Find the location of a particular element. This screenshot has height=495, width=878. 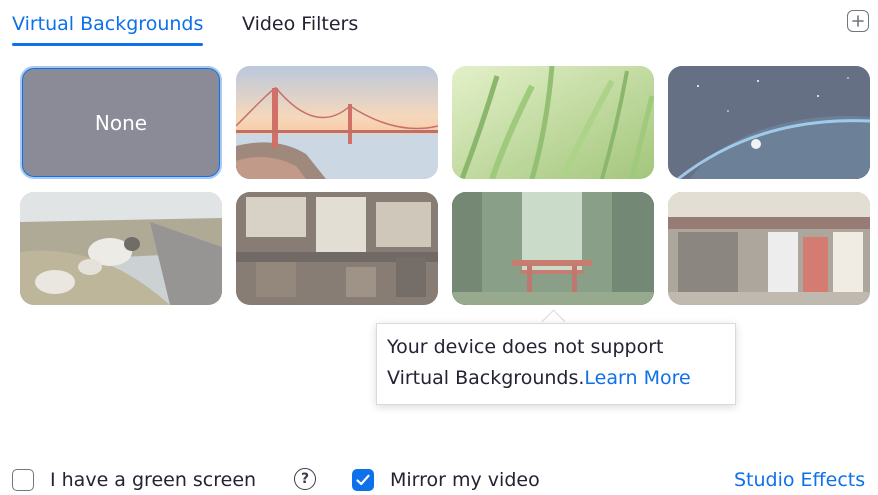

background-golden-gate is located at coordinates (337, 122).